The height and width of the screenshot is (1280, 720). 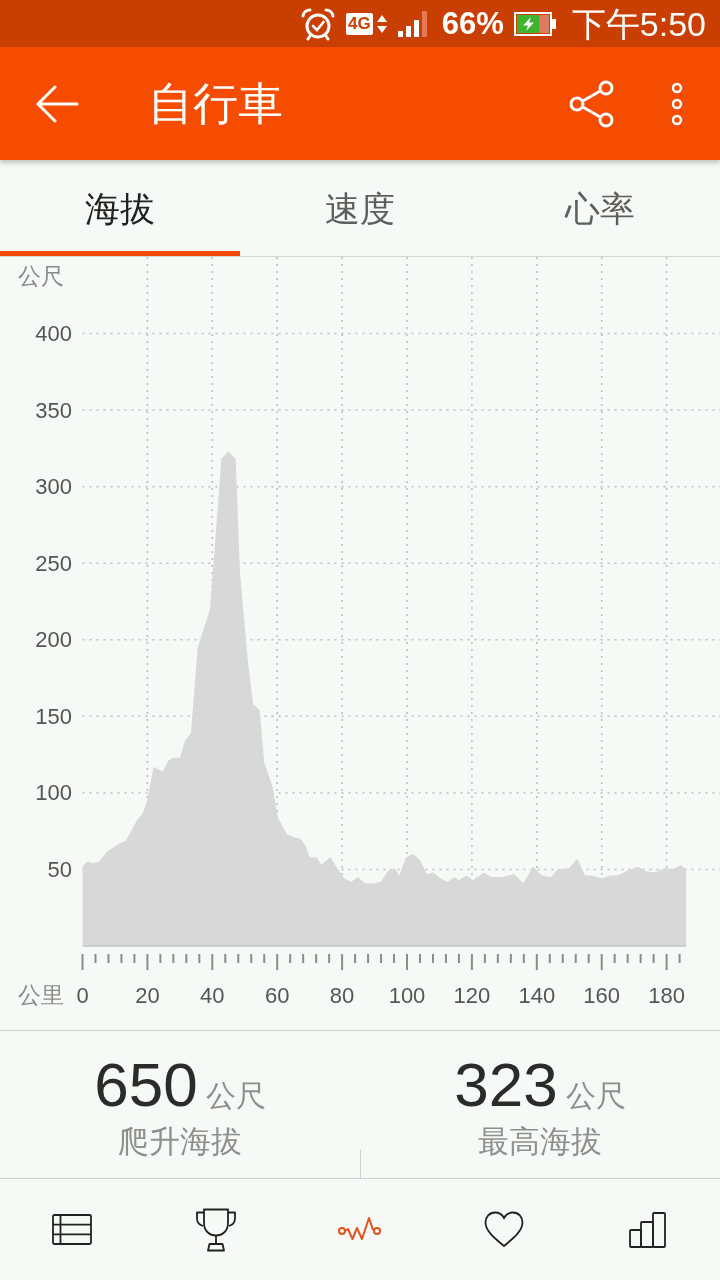 What do you see at coordinates (41, 995) in the screenshot?
I see `x-axis-unit: 公里` at bounding box center [41, 995].